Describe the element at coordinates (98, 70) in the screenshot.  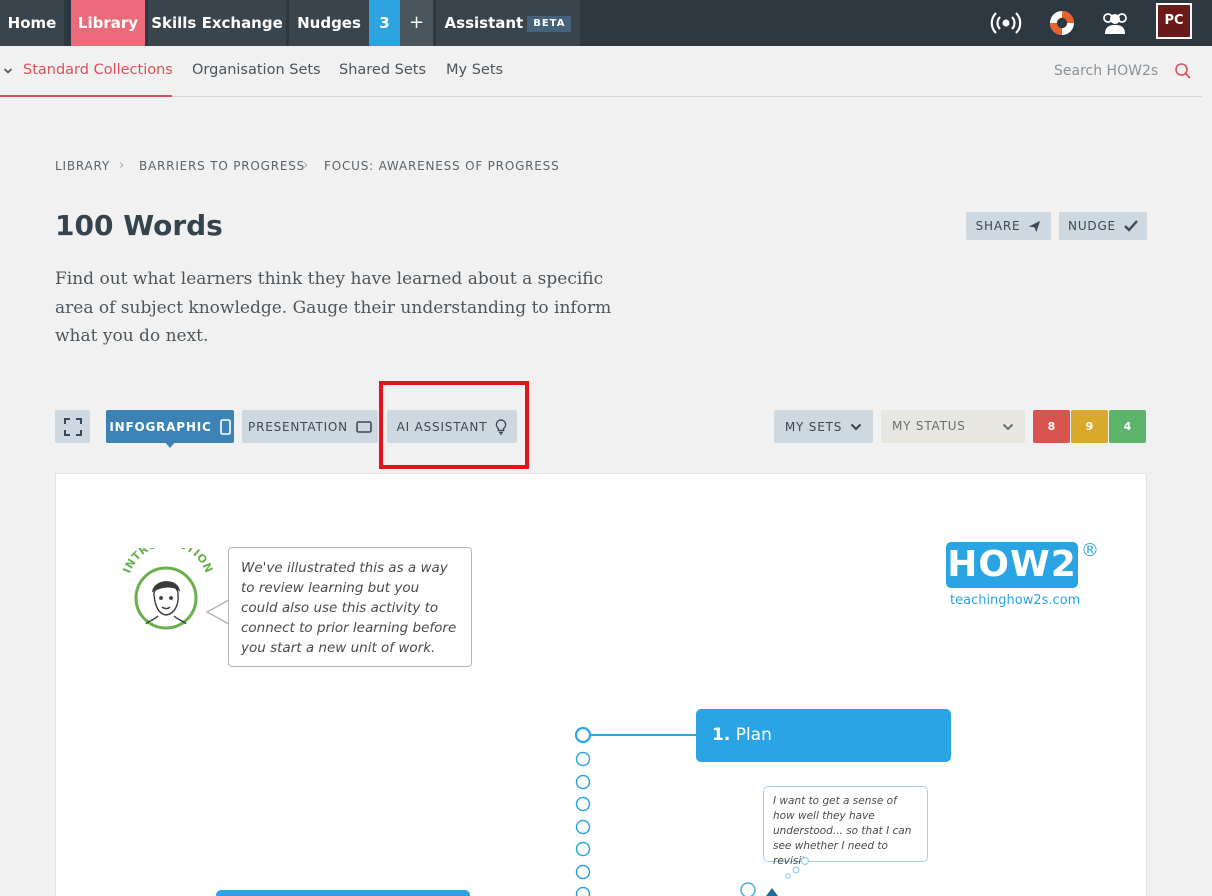
I see `tab-standard-collections: Standard Collections` at that location.